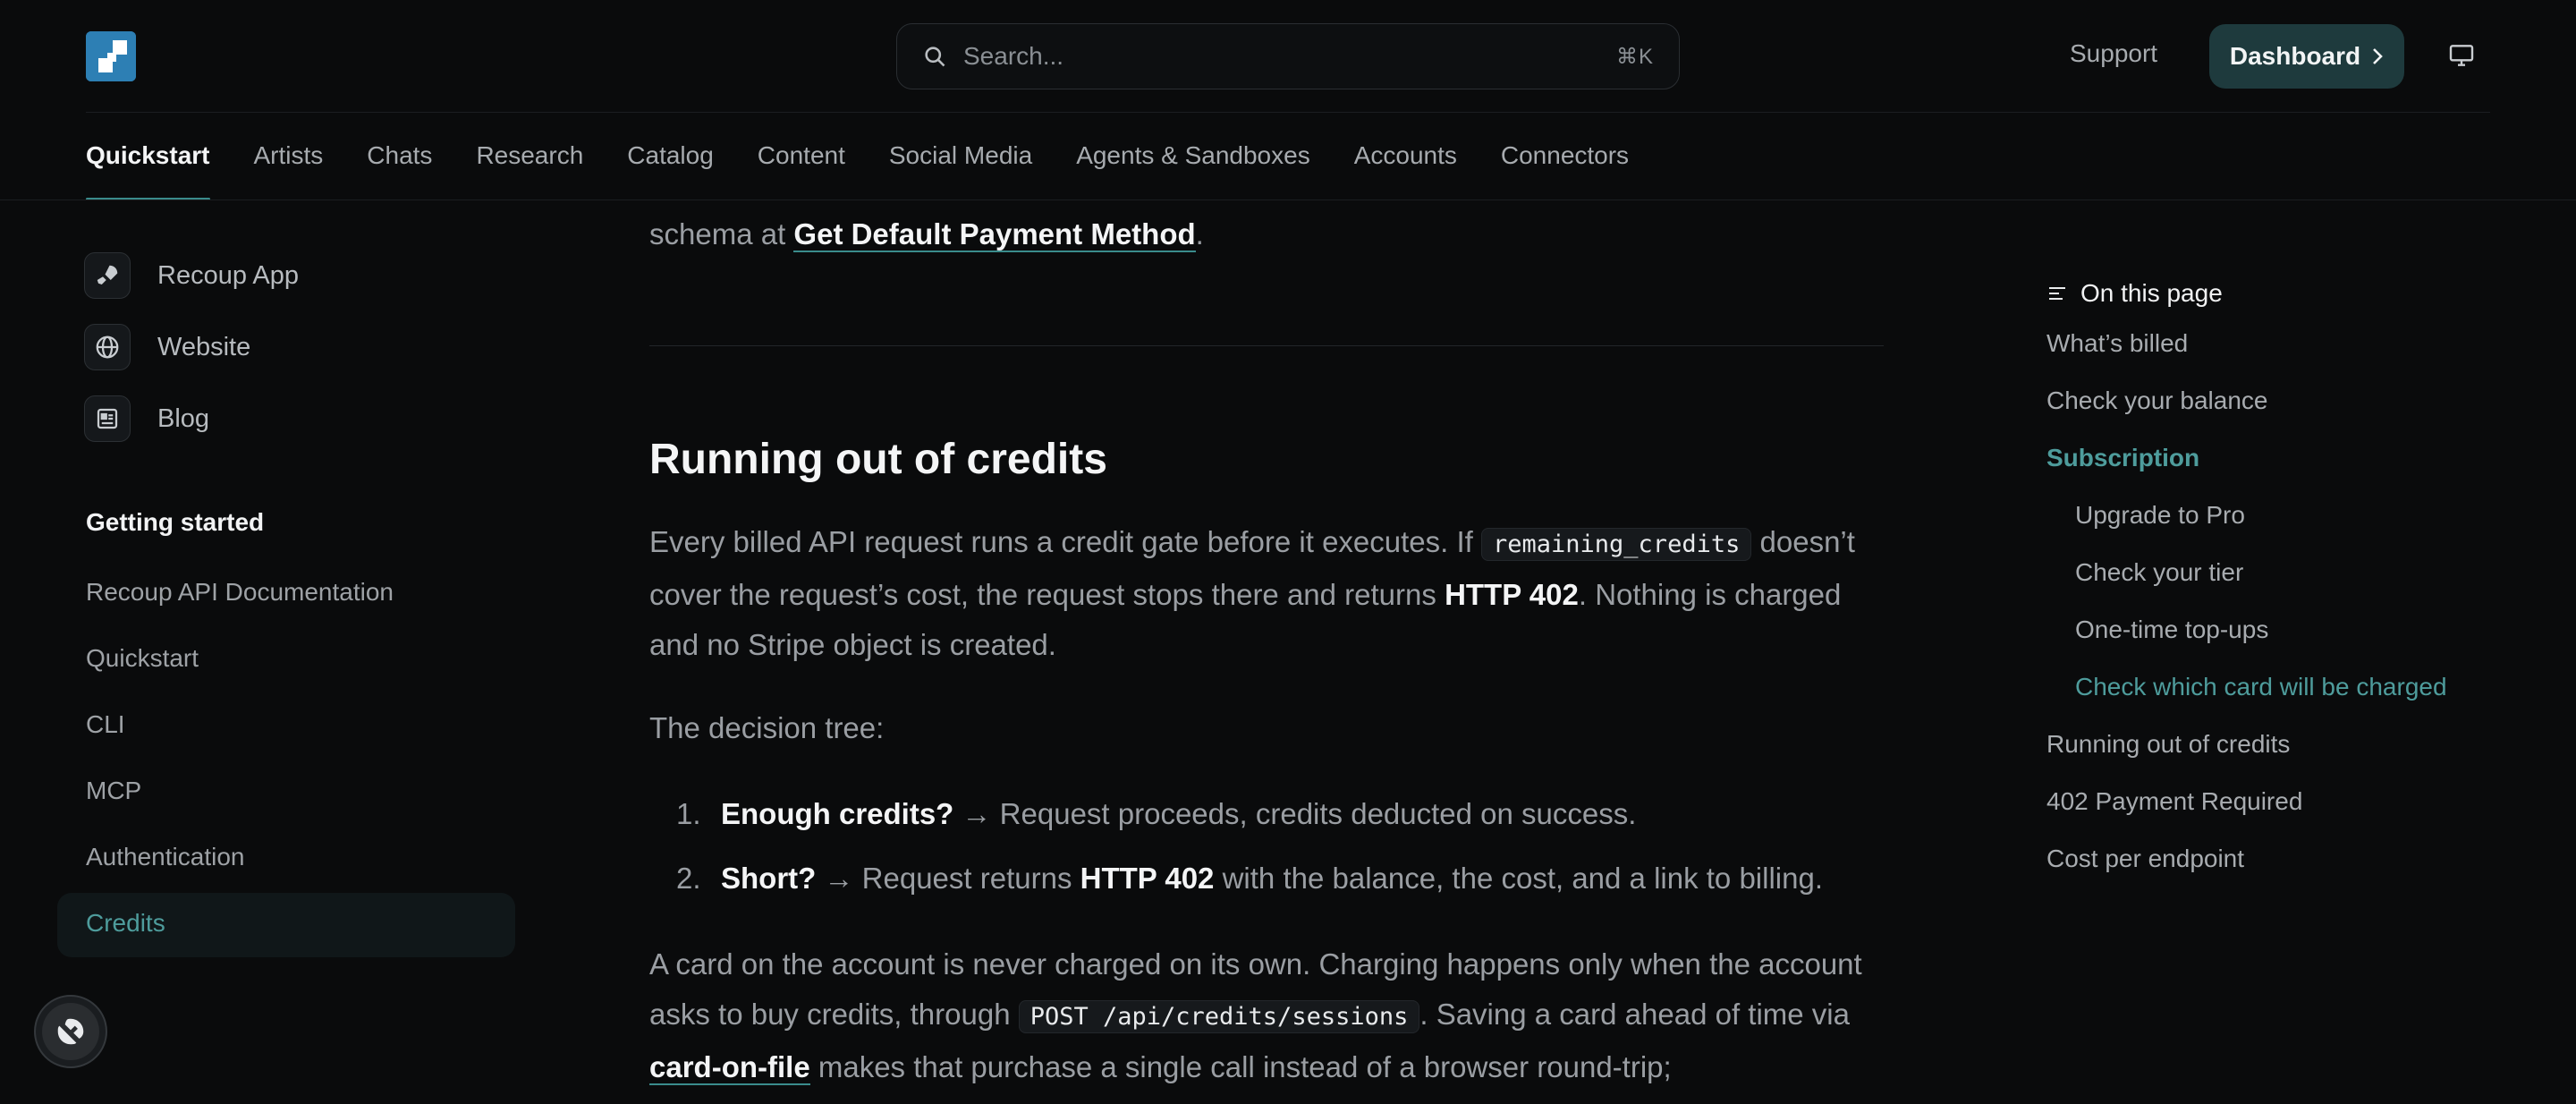  I want to click on recoup-logo, so click(111, 56).